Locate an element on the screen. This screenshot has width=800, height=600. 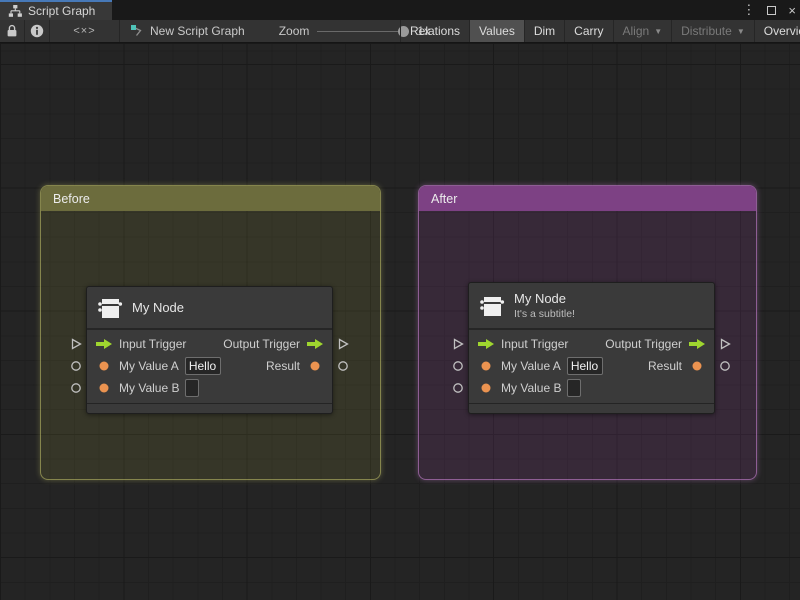
tab-title: Script Graph is located at coordinates (62, 11).